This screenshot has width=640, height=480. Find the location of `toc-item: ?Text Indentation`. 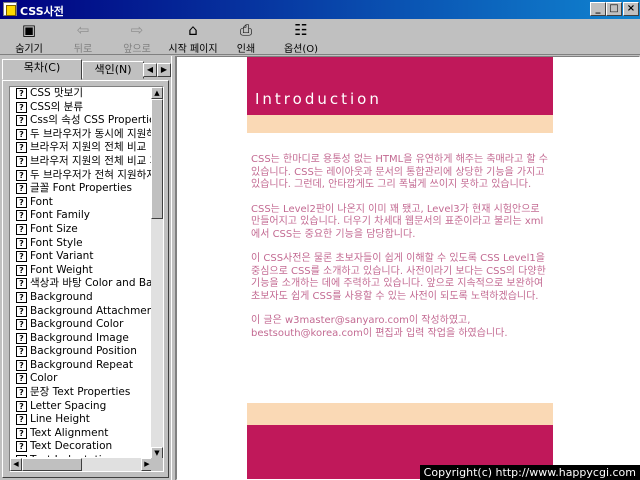

toc-item: ?Text Indentation is located at coordinates (81, 455).